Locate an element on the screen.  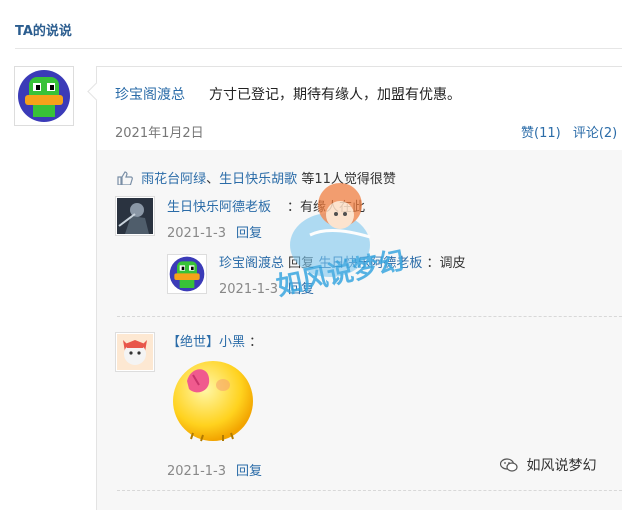
wechat-icon is located at coordinates (508, 465).